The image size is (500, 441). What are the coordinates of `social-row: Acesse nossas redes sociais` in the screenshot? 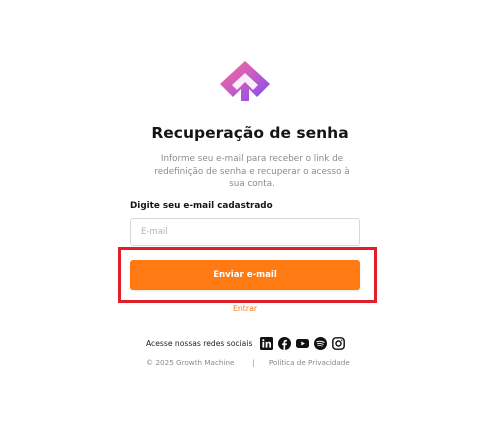 It's located at (248, 343).